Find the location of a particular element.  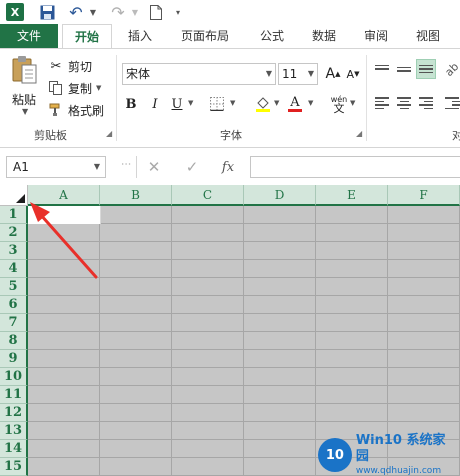

tab-page-layout: 页面布局 is located at coordinates (205, 36).